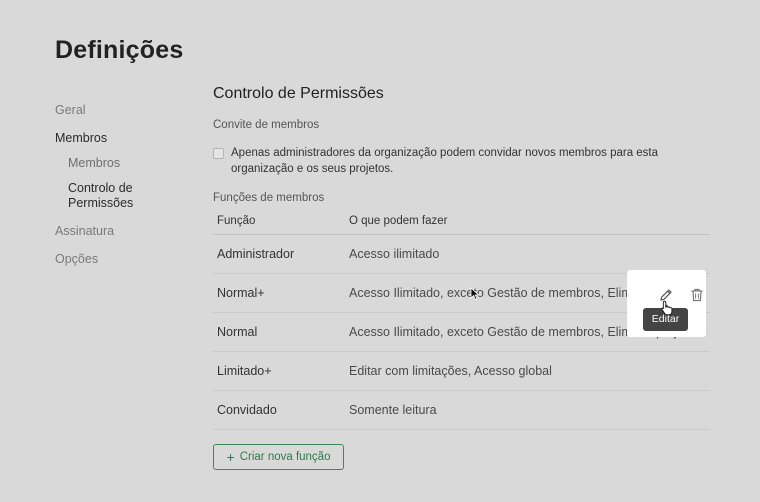 The height and width of the screenshot is (502, 760). Describe the element at coordinates (230, 457) in the screenshot. I see `plus-icon: +` at that location.